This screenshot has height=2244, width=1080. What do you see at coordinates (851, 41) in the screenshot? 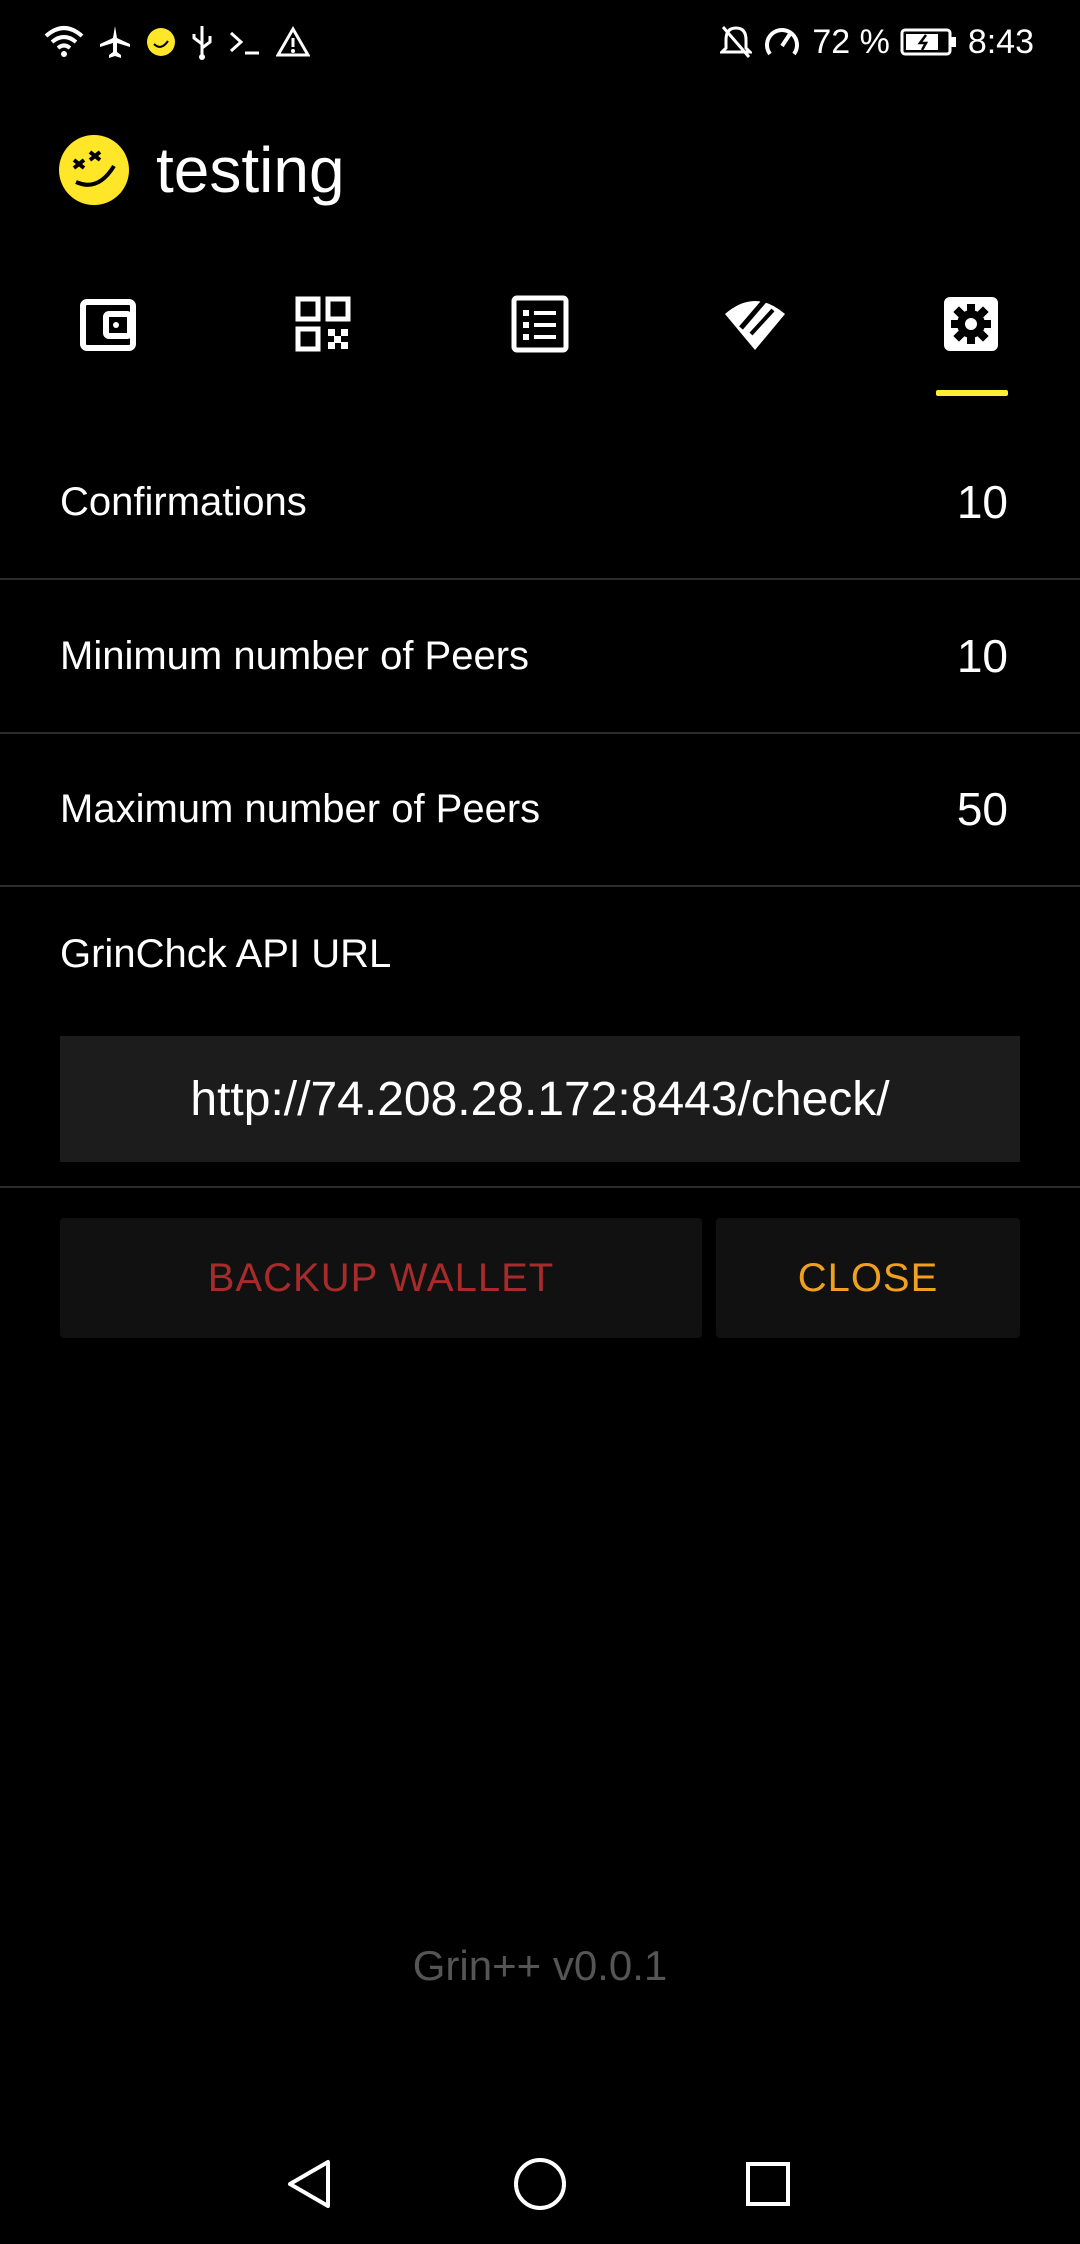
I see `battery-percentage: 72 %` at bounding box center [851, 41].